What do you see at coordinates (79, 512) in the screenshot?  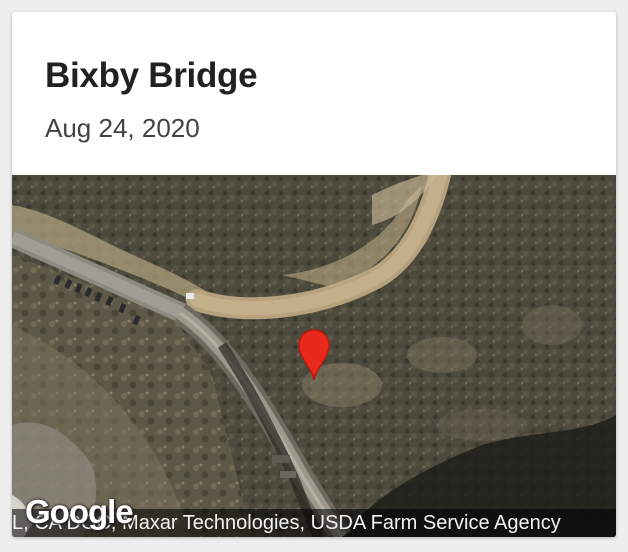 I see `google-logo: Google` at bounding box center [79, 512].